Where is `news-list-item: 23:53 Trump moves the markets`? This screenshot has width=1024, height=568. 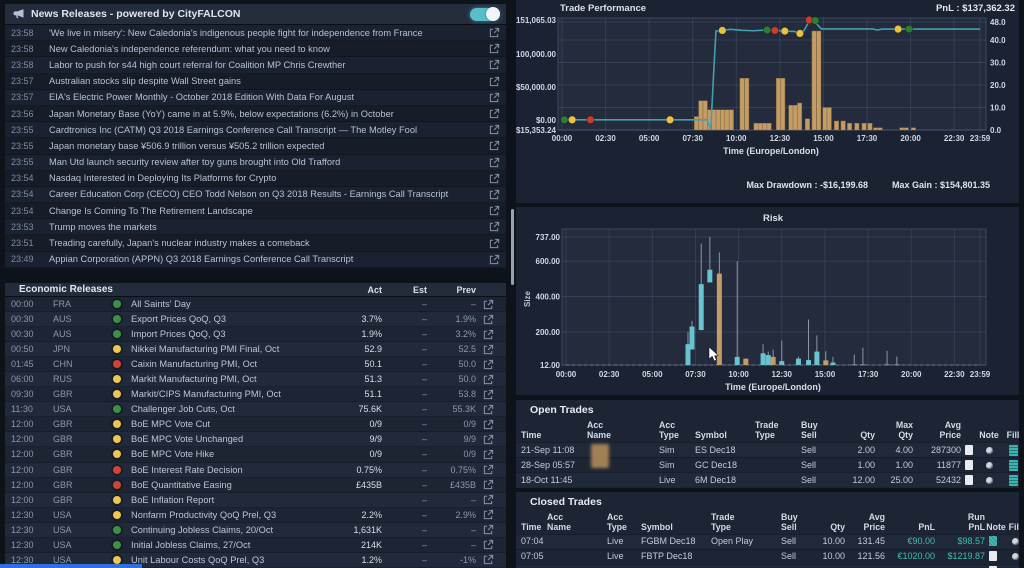 news-list-item: 23:53 Trump moves the markets is located at coordinates (255, 227).